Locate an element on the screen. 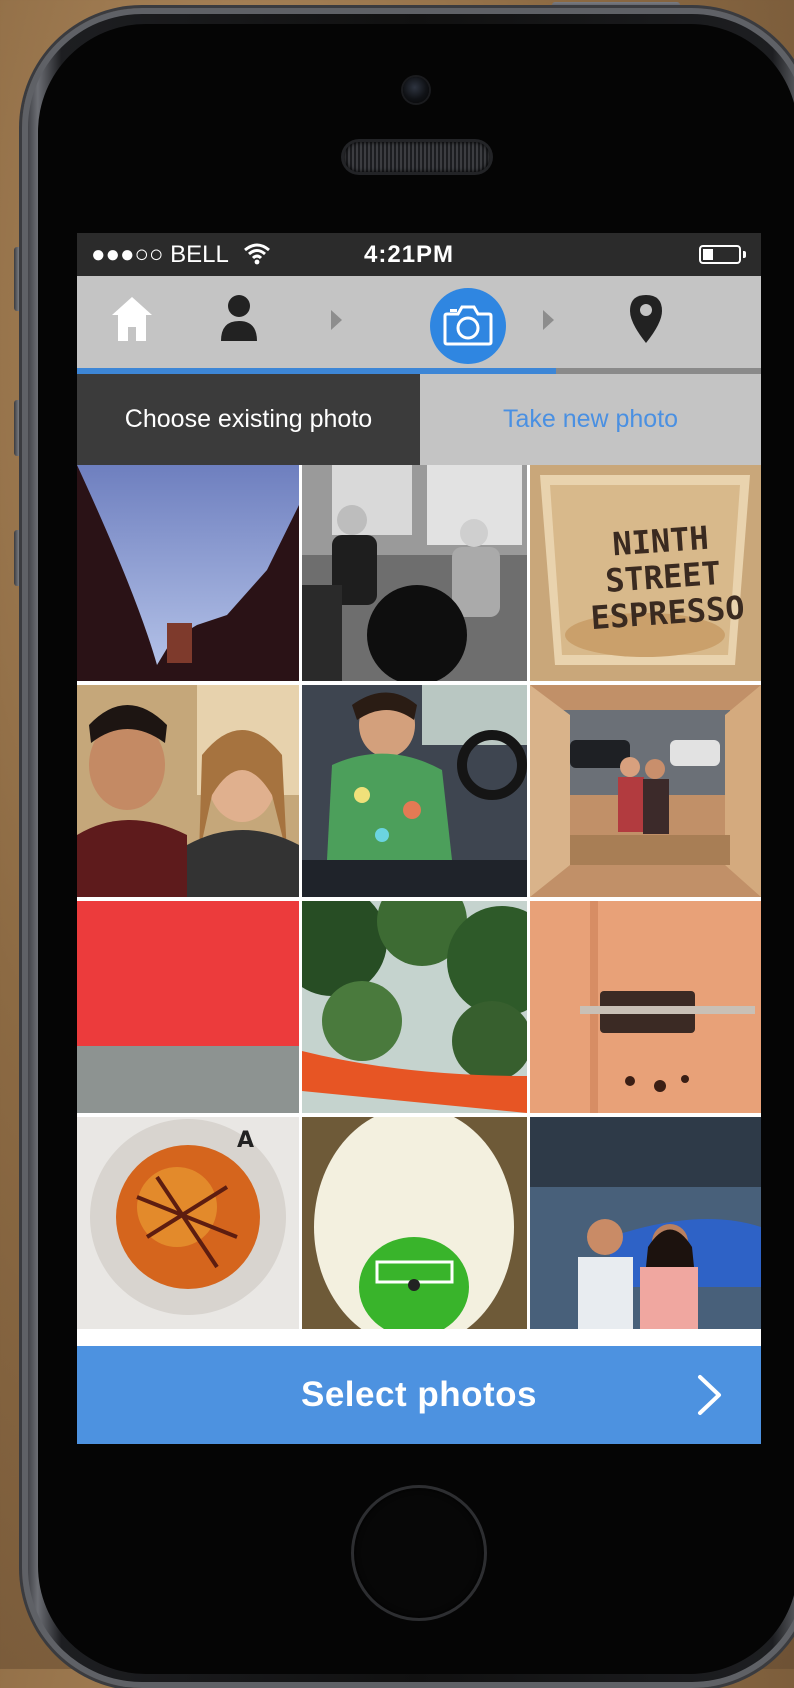 This screenshot has height=1688, width=794. svg-text: A is located at coordinates (245, 1140).